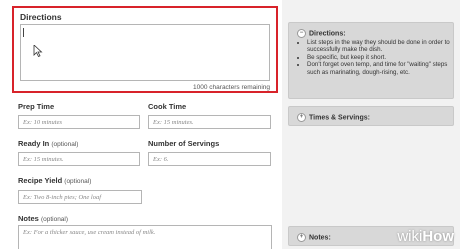  I want to click on directions-textarea, so click(145, 52).